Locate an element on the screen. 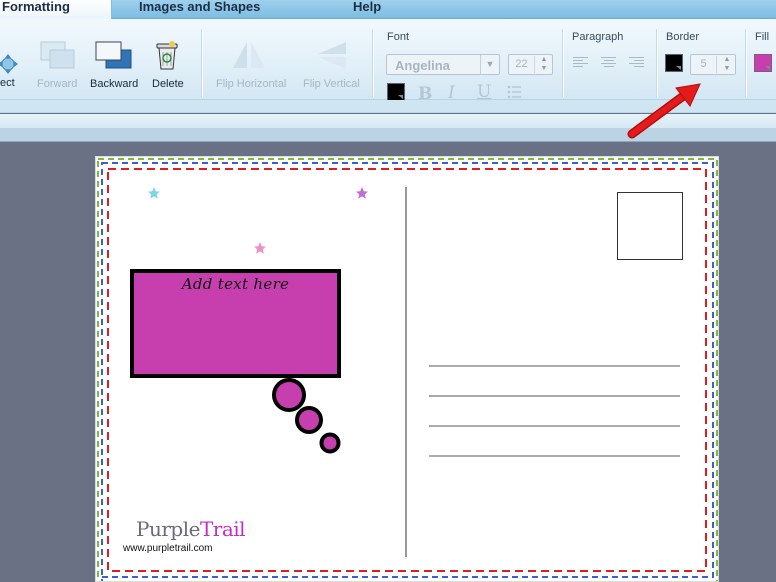  align-center-icon is located at coordinates (608, 63).